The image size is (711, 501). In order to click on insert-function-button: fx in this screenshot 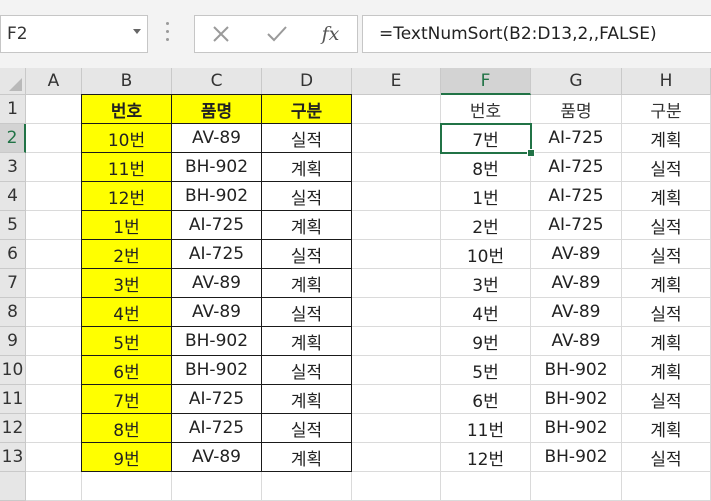, I will do `click(330, 34)`.